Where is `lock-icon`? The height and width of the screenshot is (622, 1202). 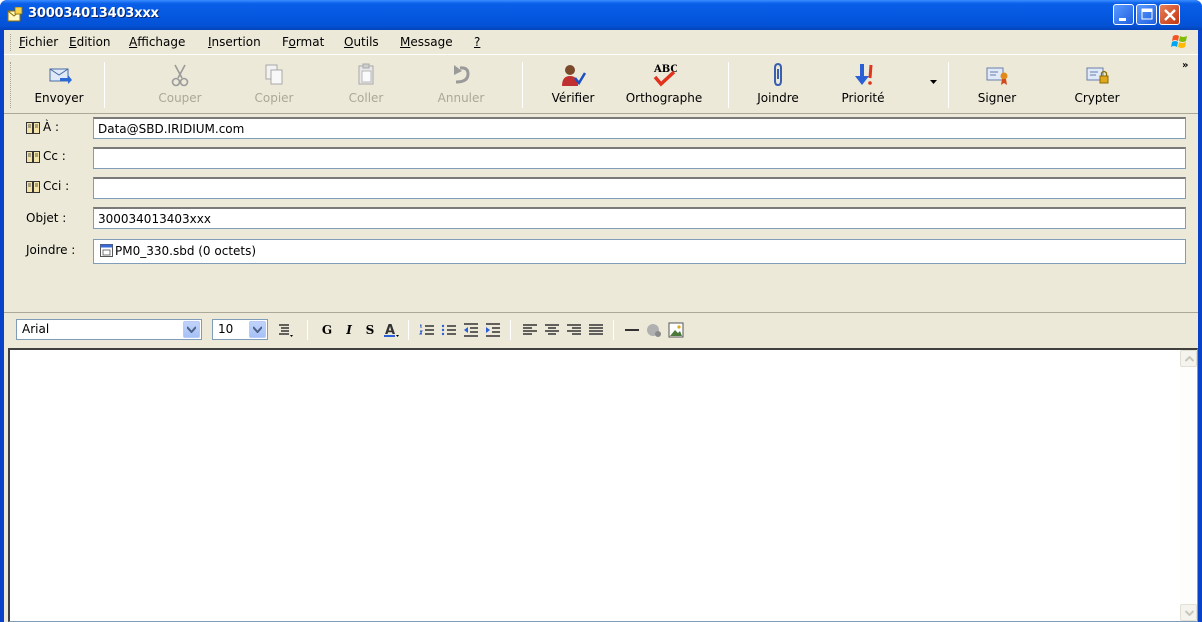
lock-icon is located at coordinates (1097, 75).